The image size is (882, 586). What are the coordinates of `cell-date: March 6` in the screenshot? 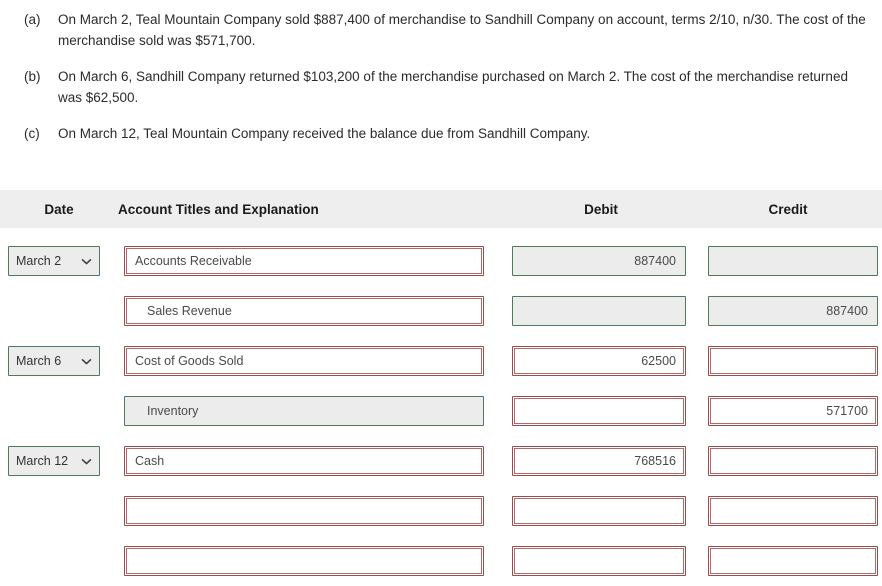 It's located at (62, 361).